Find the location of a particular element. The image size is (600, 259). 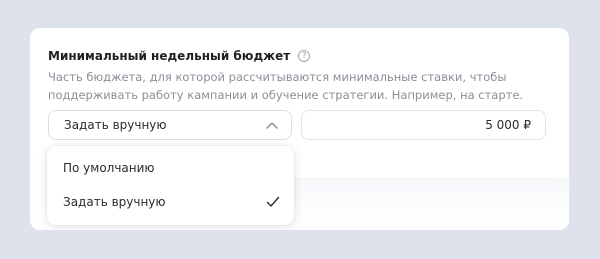

divider is located at coordinates (421, 178).